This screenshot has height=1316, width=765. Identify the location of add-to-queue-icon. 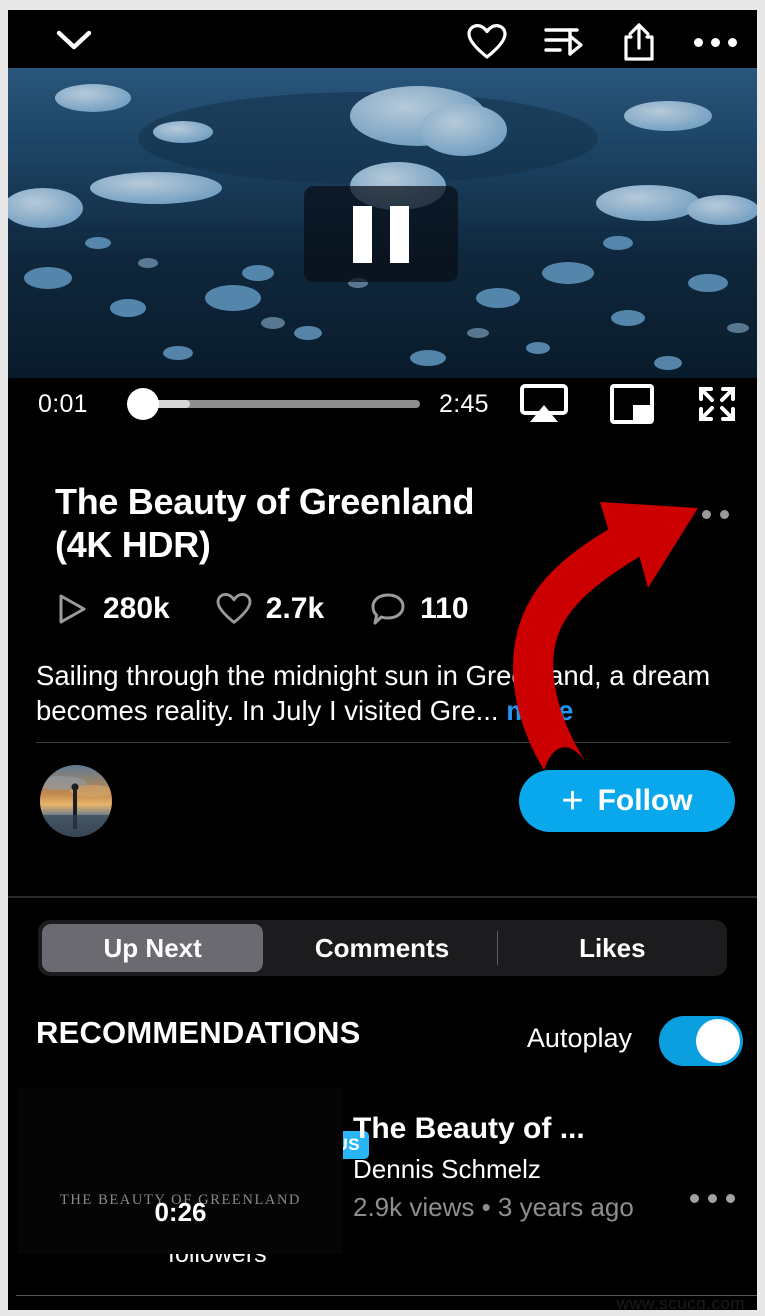
(563, 42).